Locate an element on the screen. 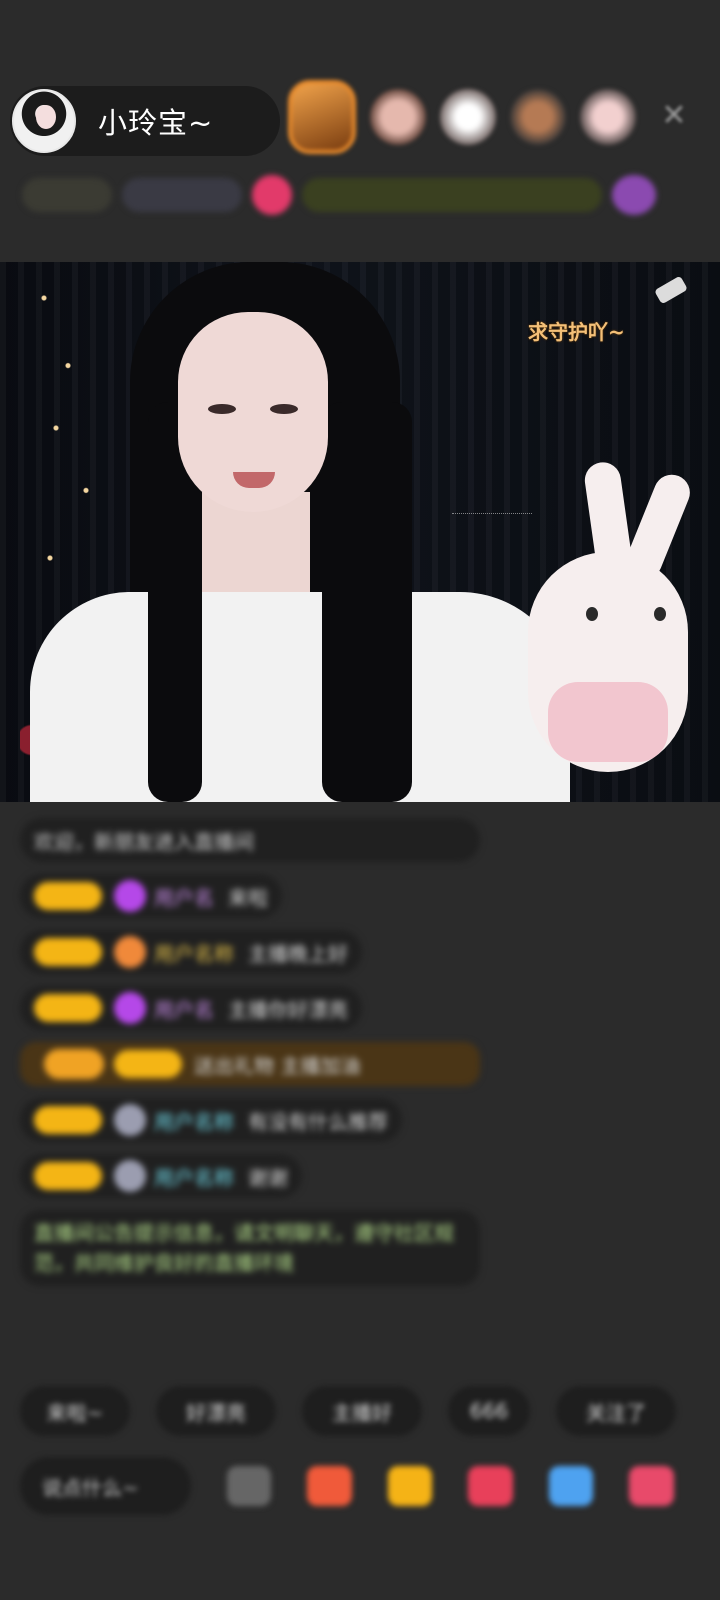 The image size is (720, 1600). room-info-bar is located at coordinates (360, 195).